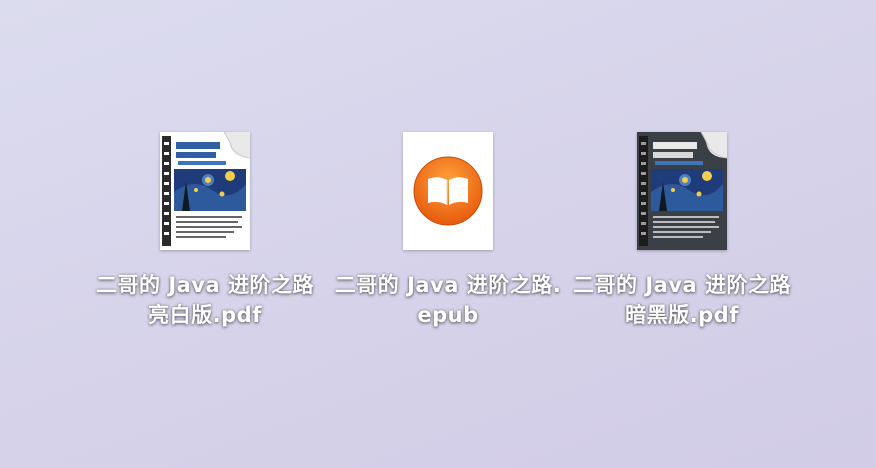  I want to click on file-name-label: 二哥的 Java 进阶之路.epub, so click(448, 300).